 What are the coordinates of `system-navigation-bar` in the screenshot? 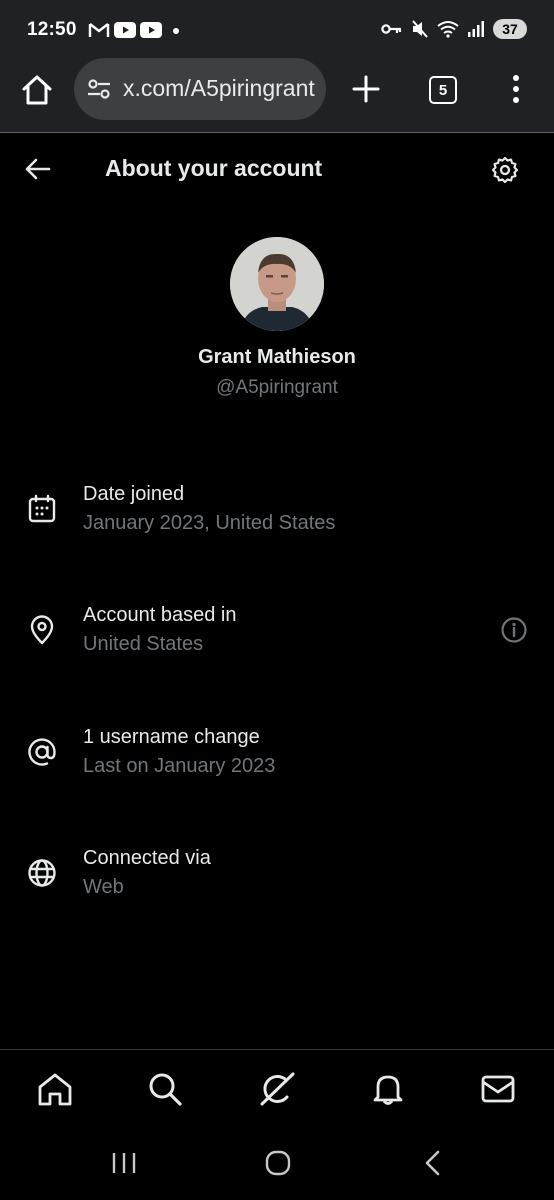 It's located at (277, 1165).